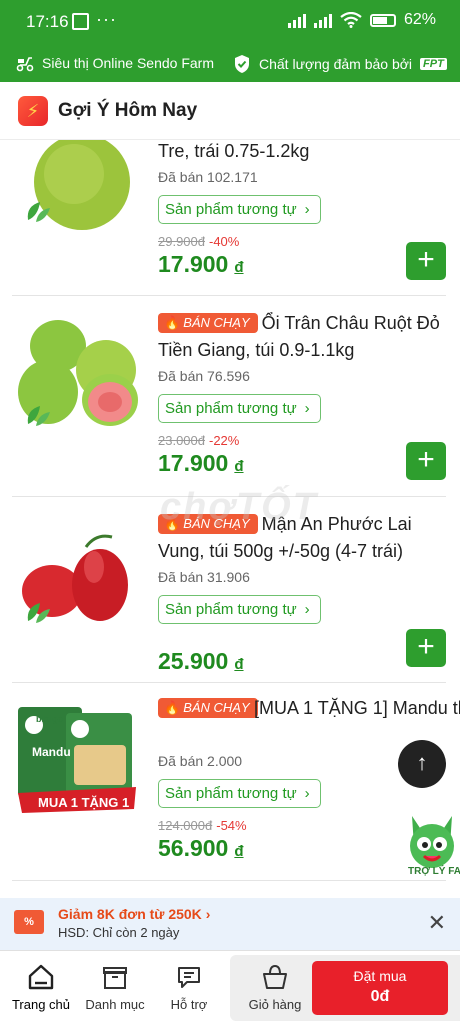  What do you see at coordinates (434, 871) in the screenshot?
I see `assistant-label: TRỢ LÝ FARM` at bounding box center [434, 871].